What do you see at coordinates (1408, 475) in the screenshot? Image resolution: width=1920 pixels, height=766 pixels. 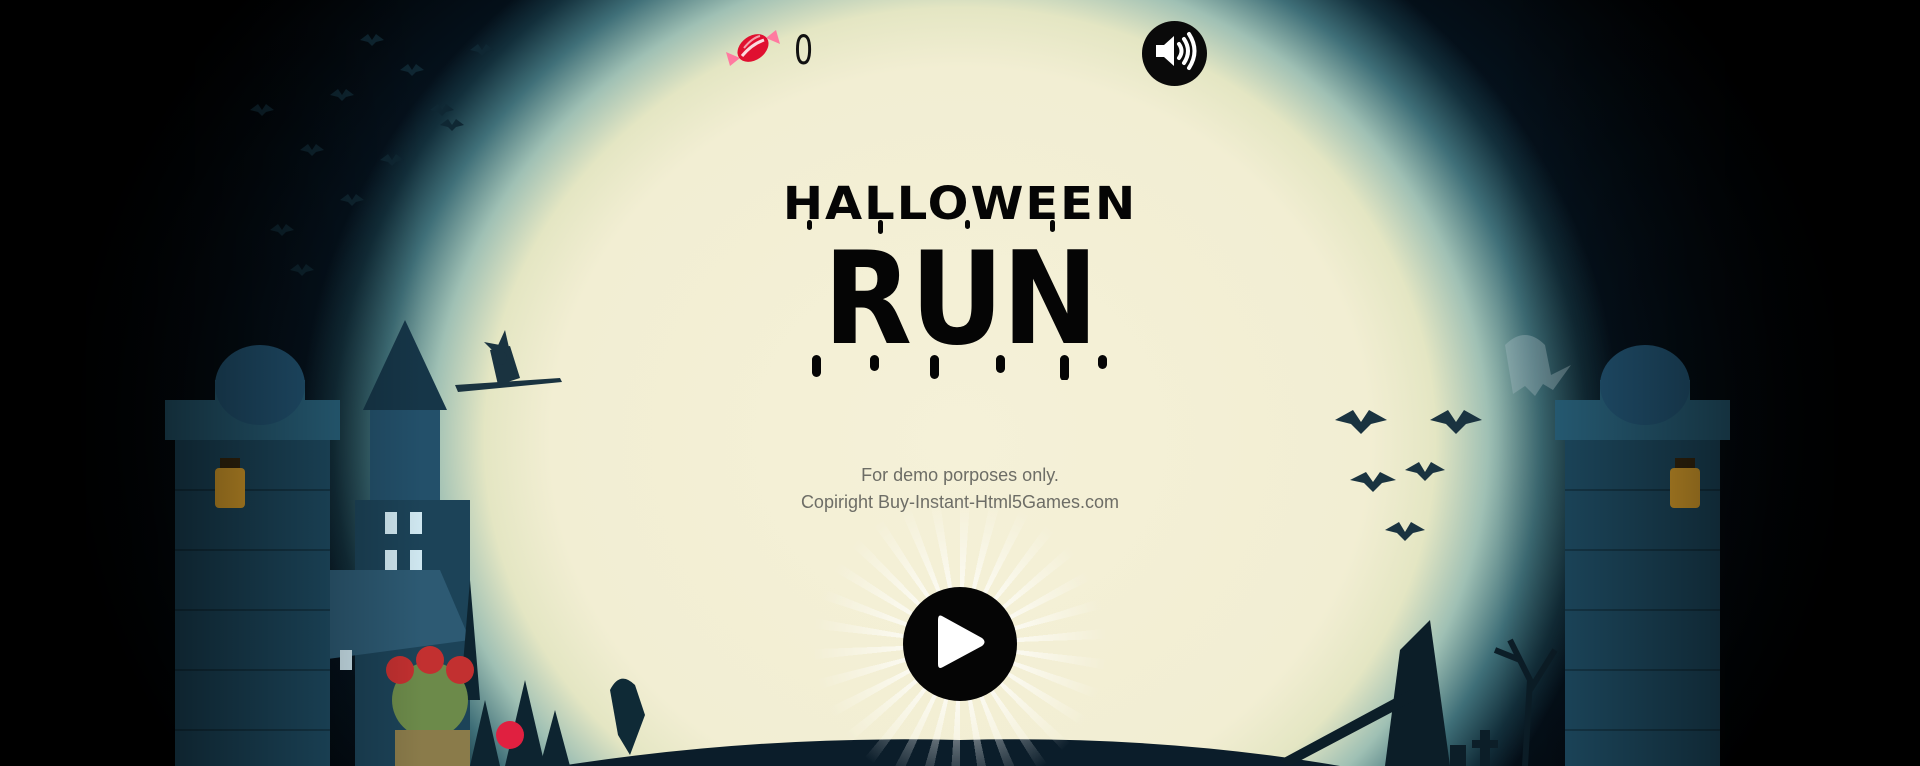 I see `bats-right-icon` at bounding box center [1408, 475].